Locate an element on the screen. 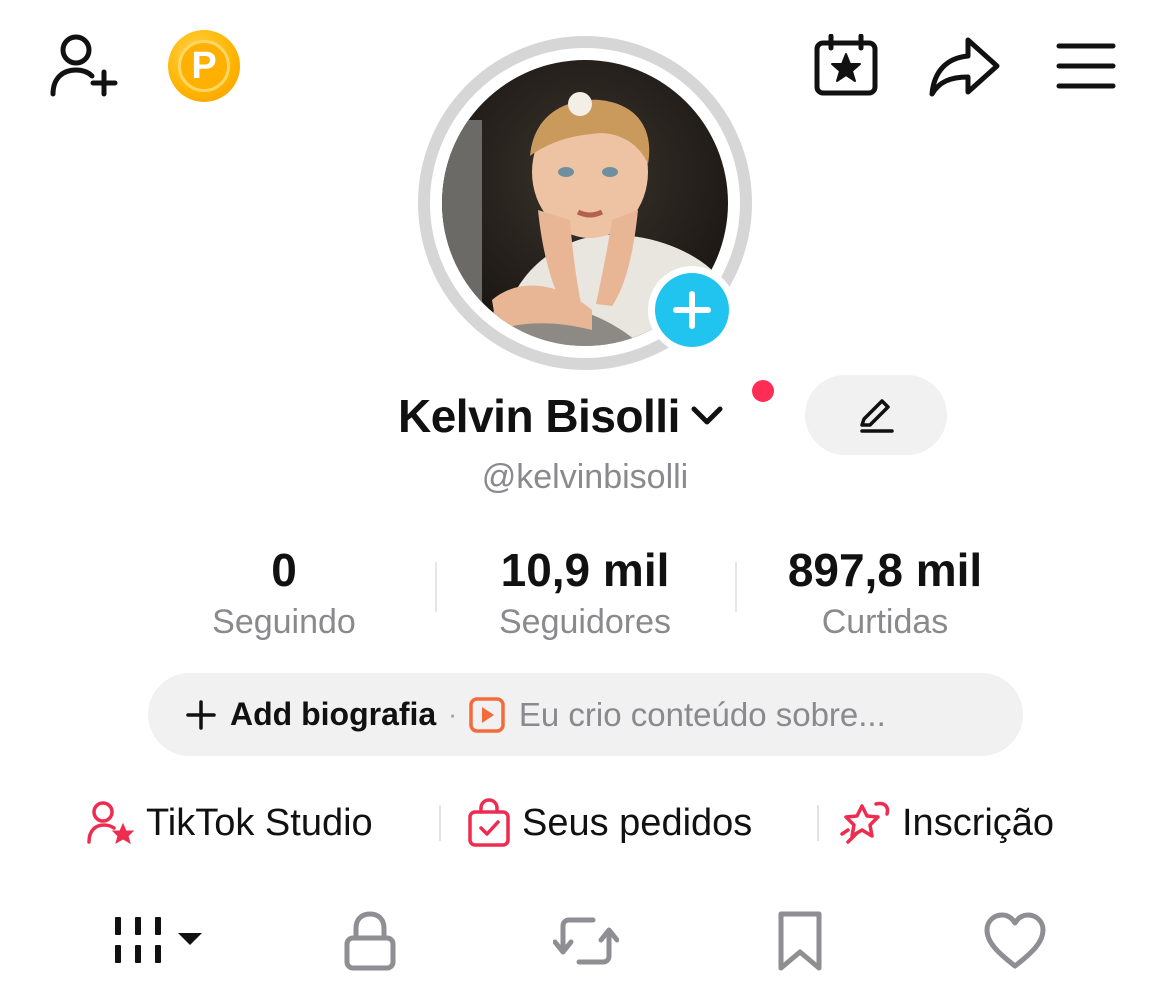 This screenshot has width=1170, height=983. repost-icon is located at coordinates (586, 941).